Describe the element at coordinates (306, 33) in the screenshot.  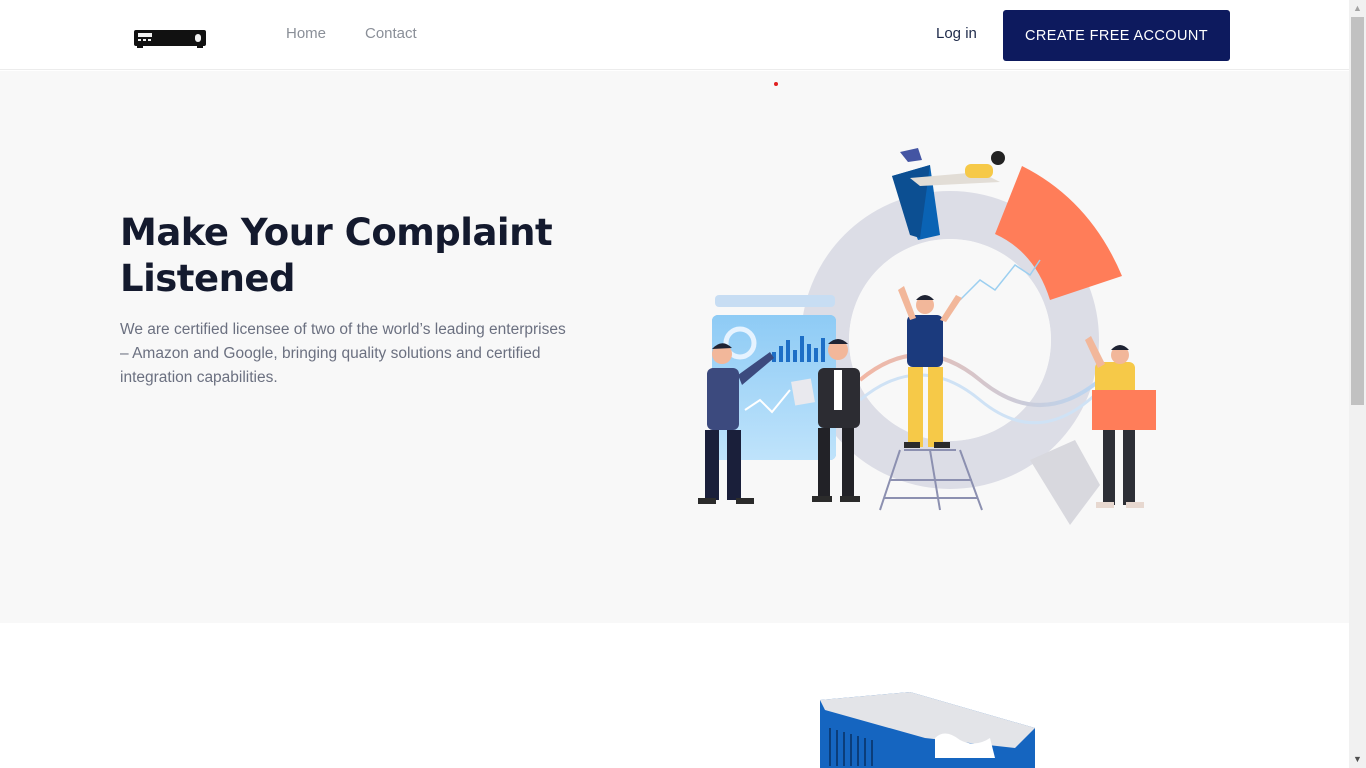
I see `nav-home-link: Home` at that location.